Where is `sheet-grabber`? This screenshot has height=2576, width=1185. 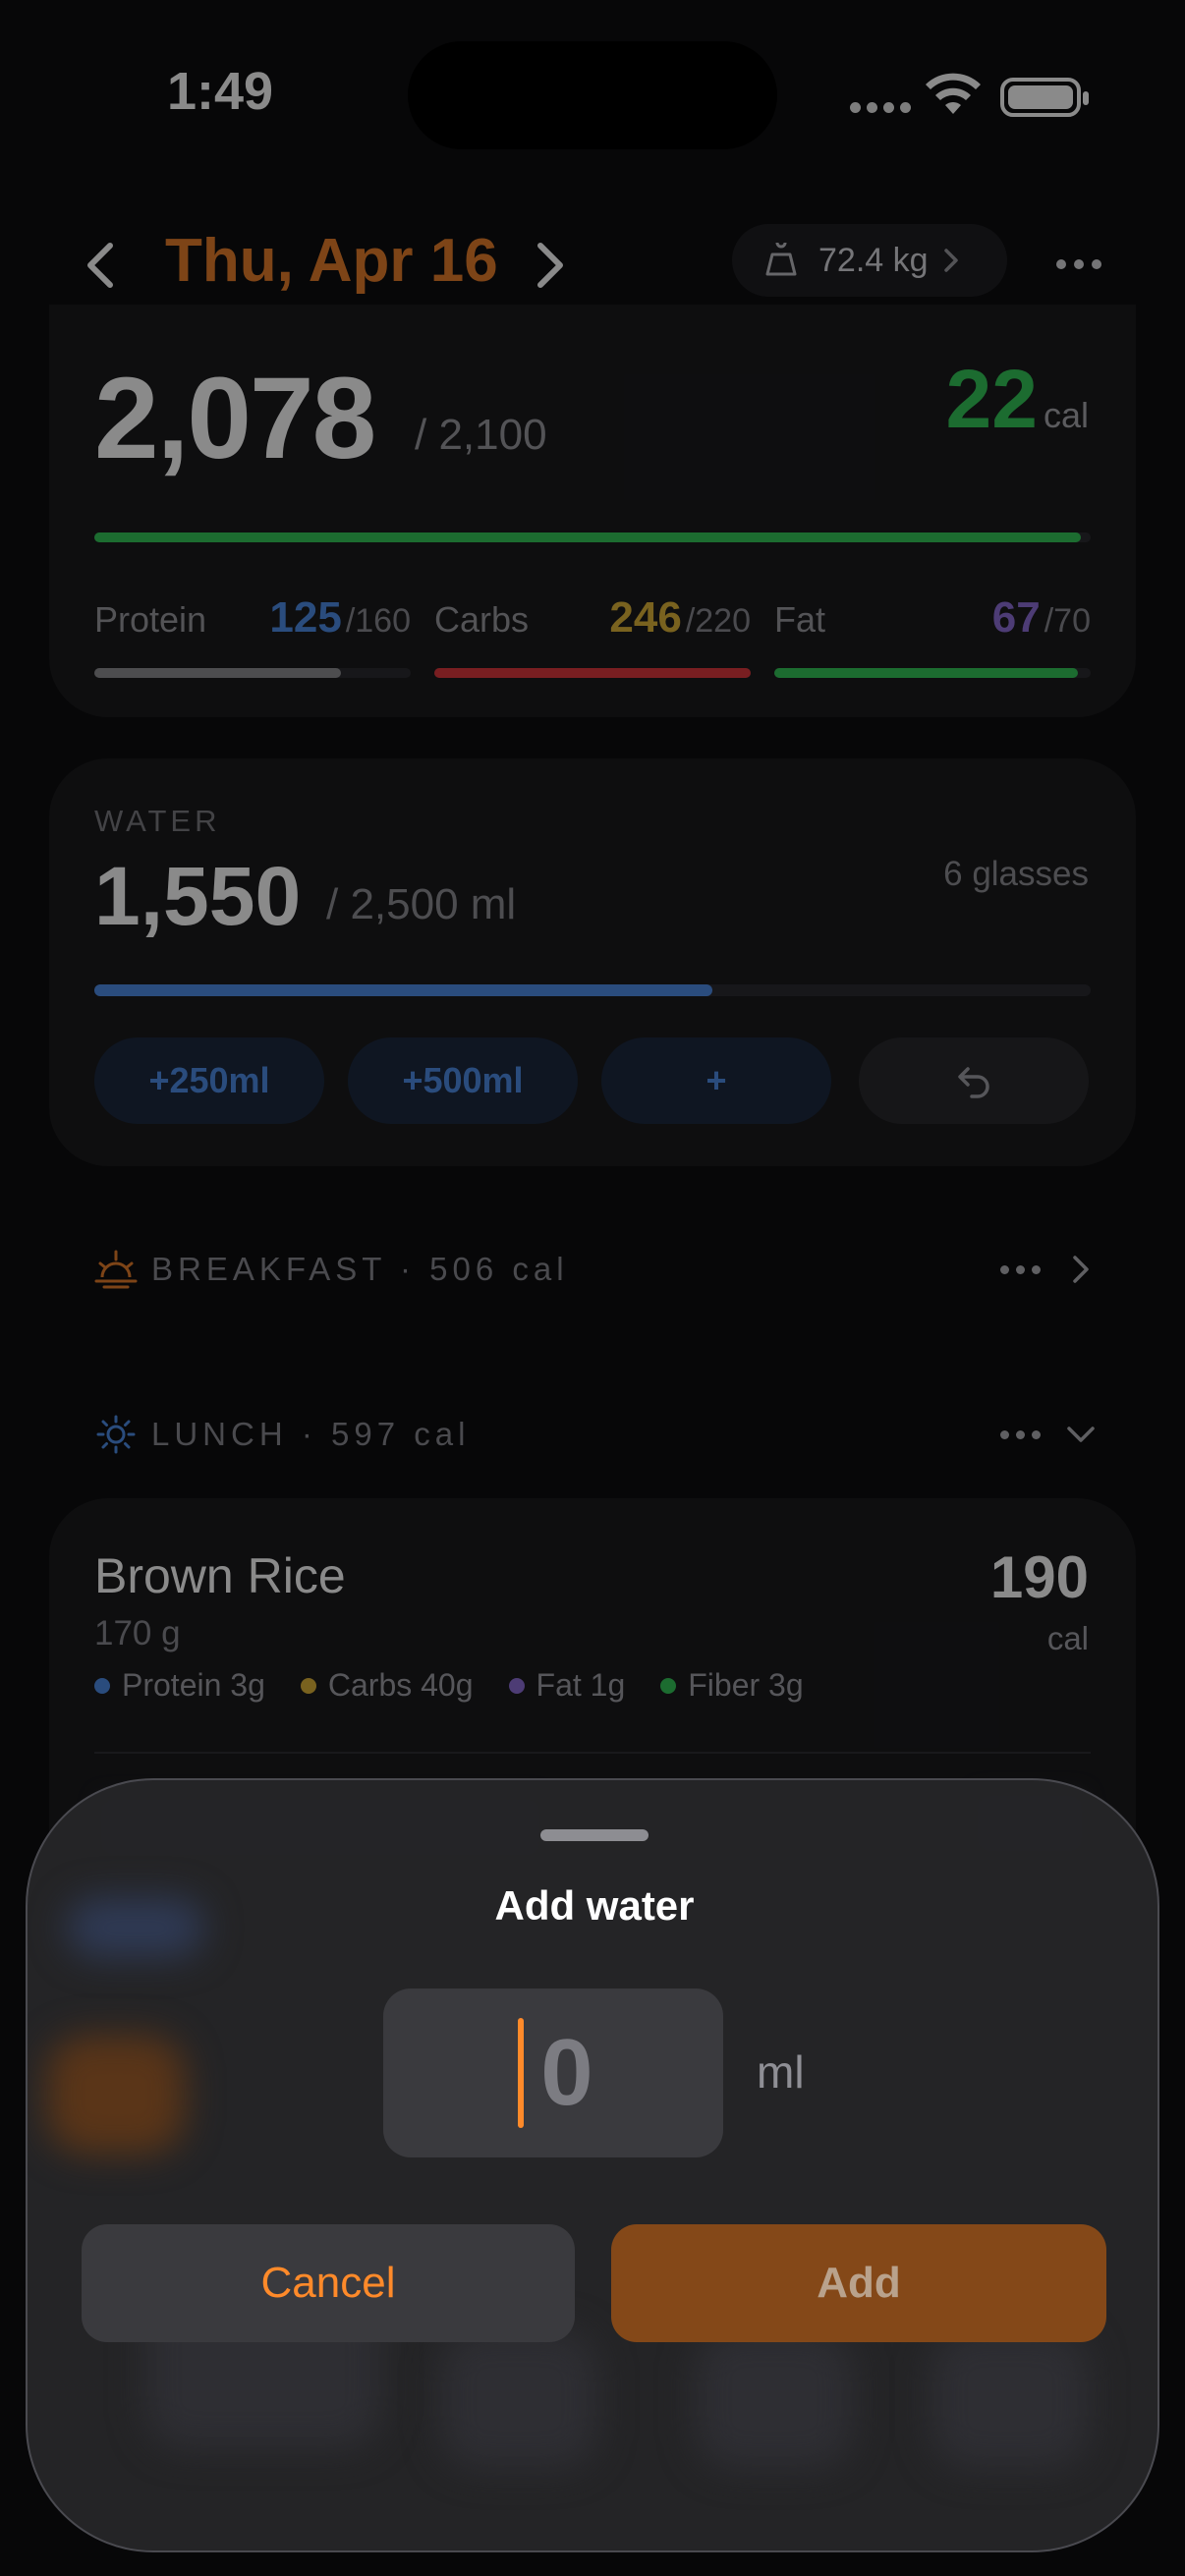
sheet-grabber is located at coordinates (594, 1835).